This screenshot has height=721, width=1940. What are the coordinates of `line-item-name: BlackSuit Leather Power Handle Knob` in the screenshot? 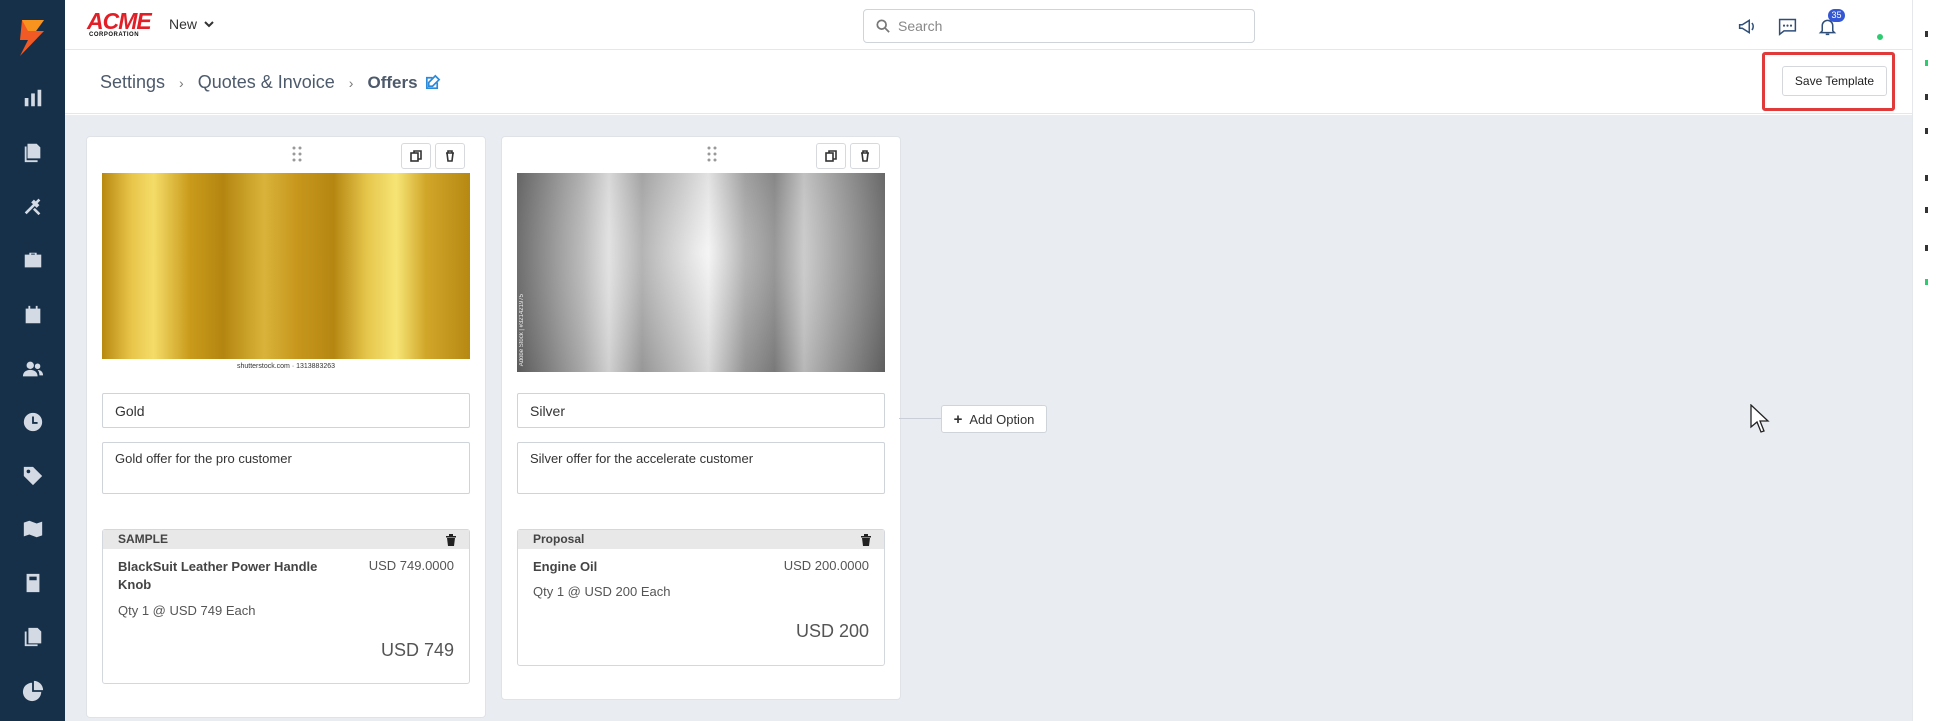 It's located at (218, 575).